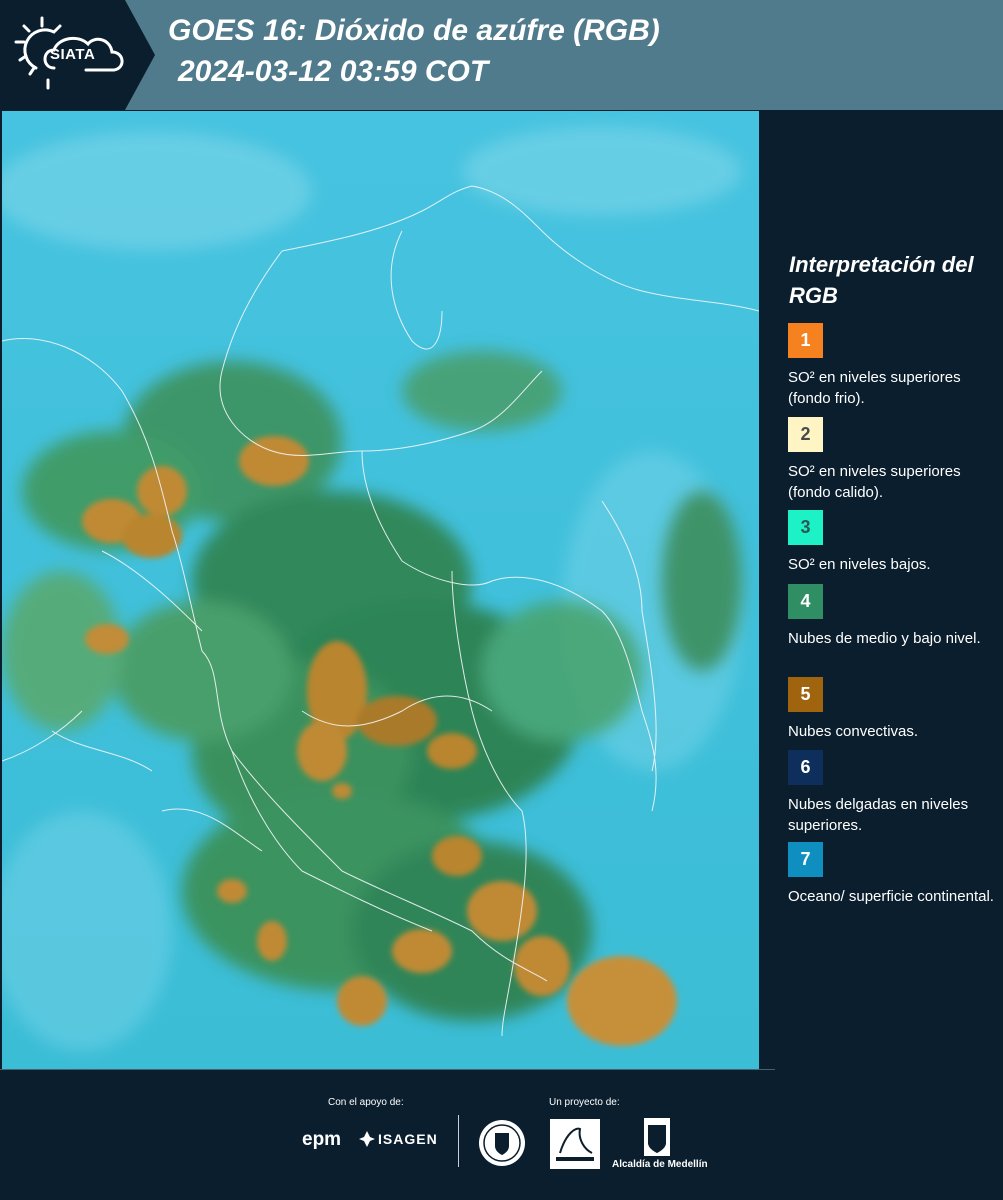 This screenshot has height=1200, width=1003. Describe the element at coordinates (805, 340) in the screenshot. I see `legend-swatch-1: 1` at that location.